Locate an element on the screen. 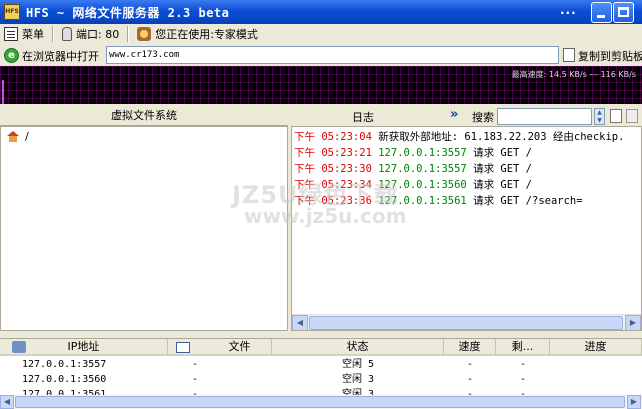  clear-log-icon is located at coordinates (632, 116).